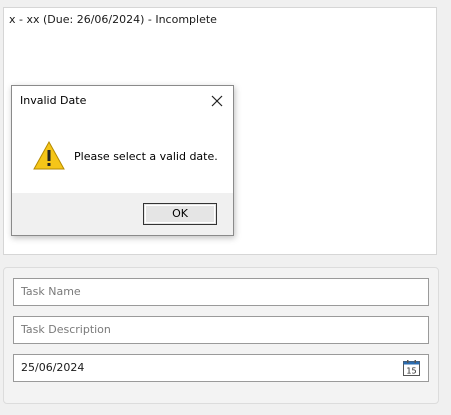 This screenshot has height=415, width=451. Describe the element at coordinates (53, 367) in the screenshot. I see `due-date-value: 25/06/2024` at that location.